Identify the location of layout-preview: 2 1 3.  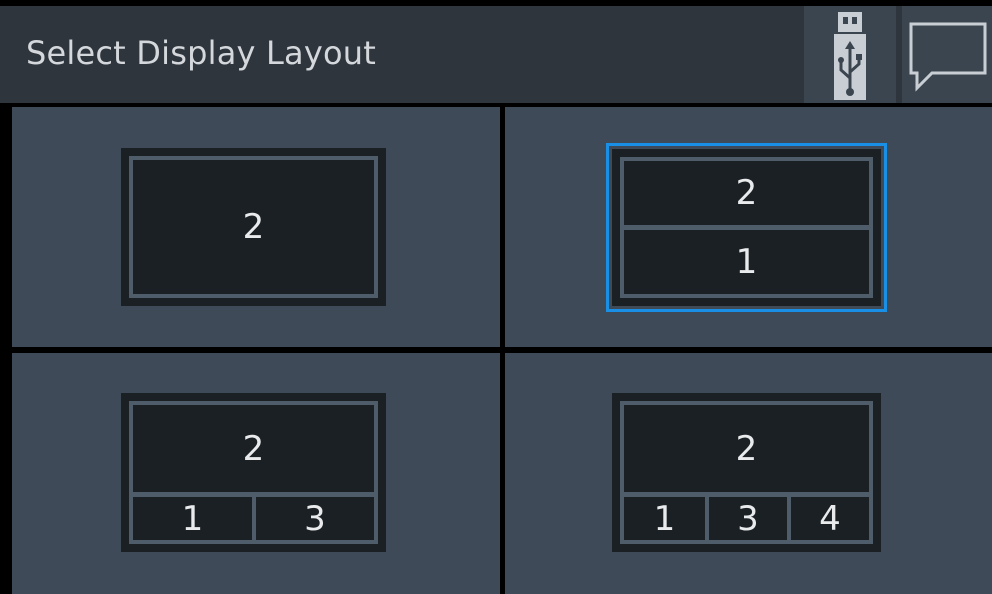
(253, 472).